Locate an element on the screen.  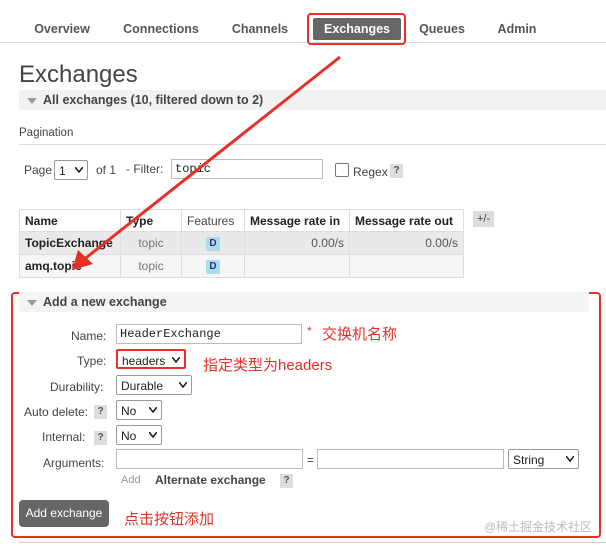
rate-out: 0.00/s is located at coordinates (406, 243).